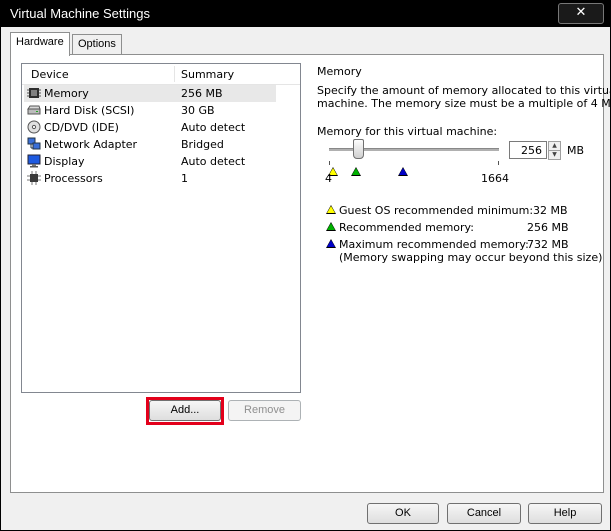  What do you see at coordinates (34, 110) in the screenshot?
I see `hard-disk-icon` at bounding box center [34, 110].